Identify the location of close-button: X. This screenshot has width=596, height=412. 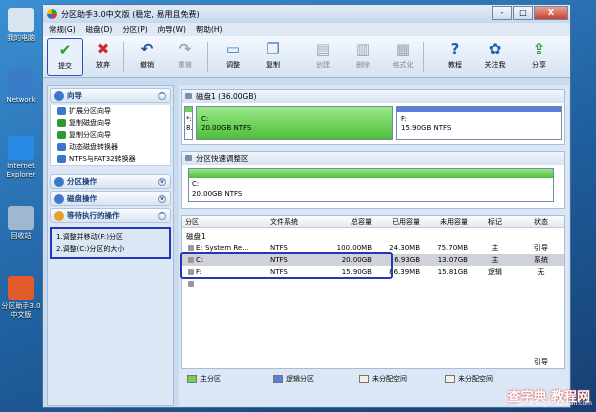
(551, 13).